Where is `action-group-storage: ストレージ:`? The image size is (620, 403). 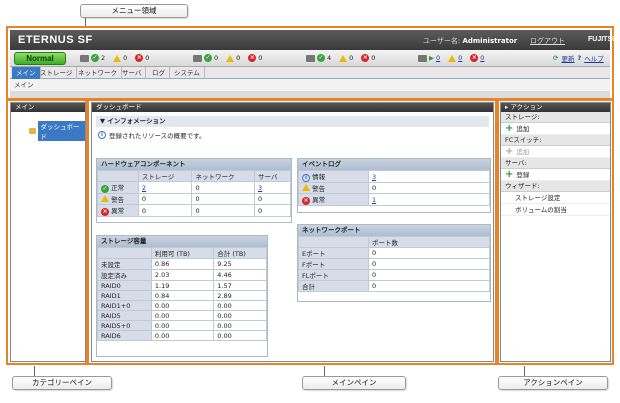
action-group-storage: ストレージ: is located at coordinates (555, 117).